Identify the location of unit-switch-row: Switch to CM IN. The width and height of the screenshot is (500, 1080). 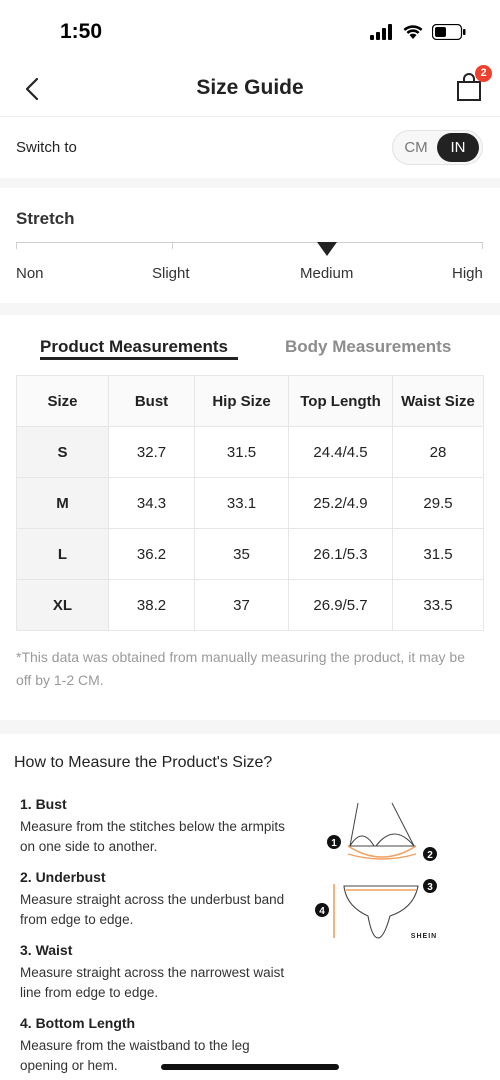
(250, 147).